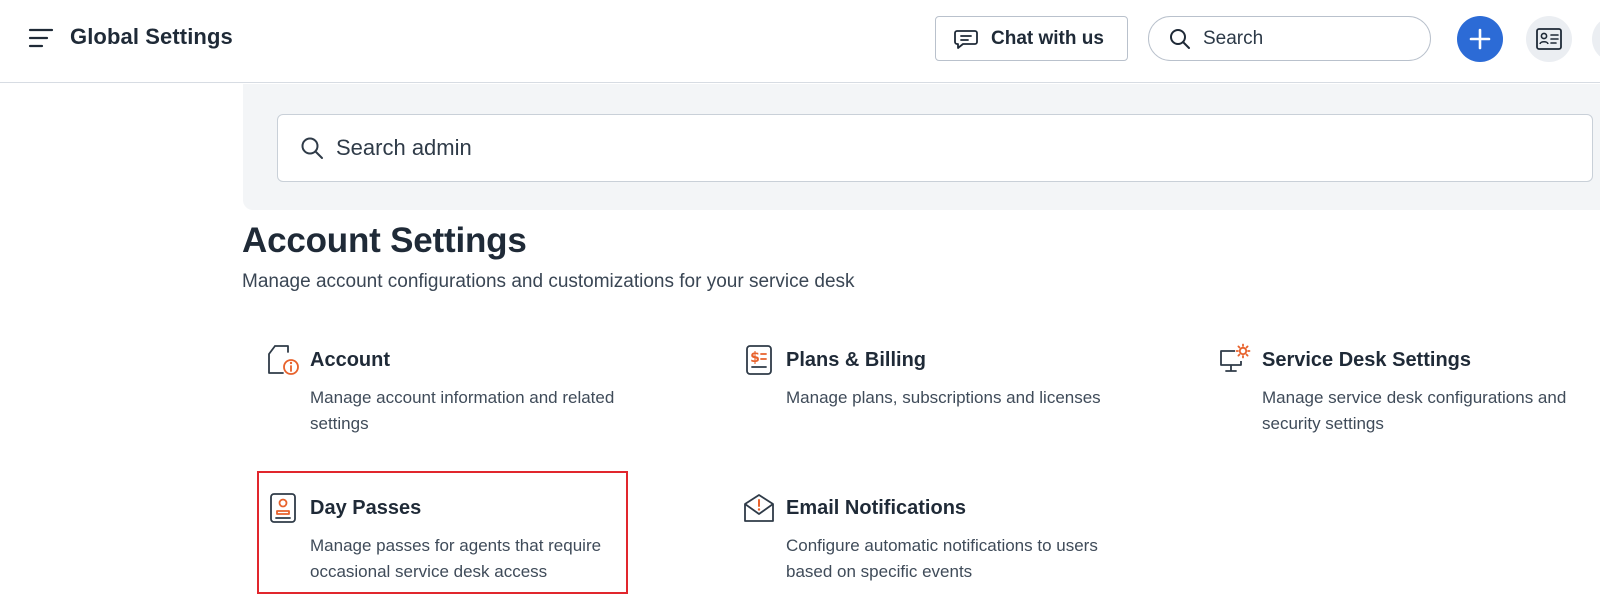 This screenshot has height=611, width=1600. I want to click on section-title: Account Settings, so click(384, 240).